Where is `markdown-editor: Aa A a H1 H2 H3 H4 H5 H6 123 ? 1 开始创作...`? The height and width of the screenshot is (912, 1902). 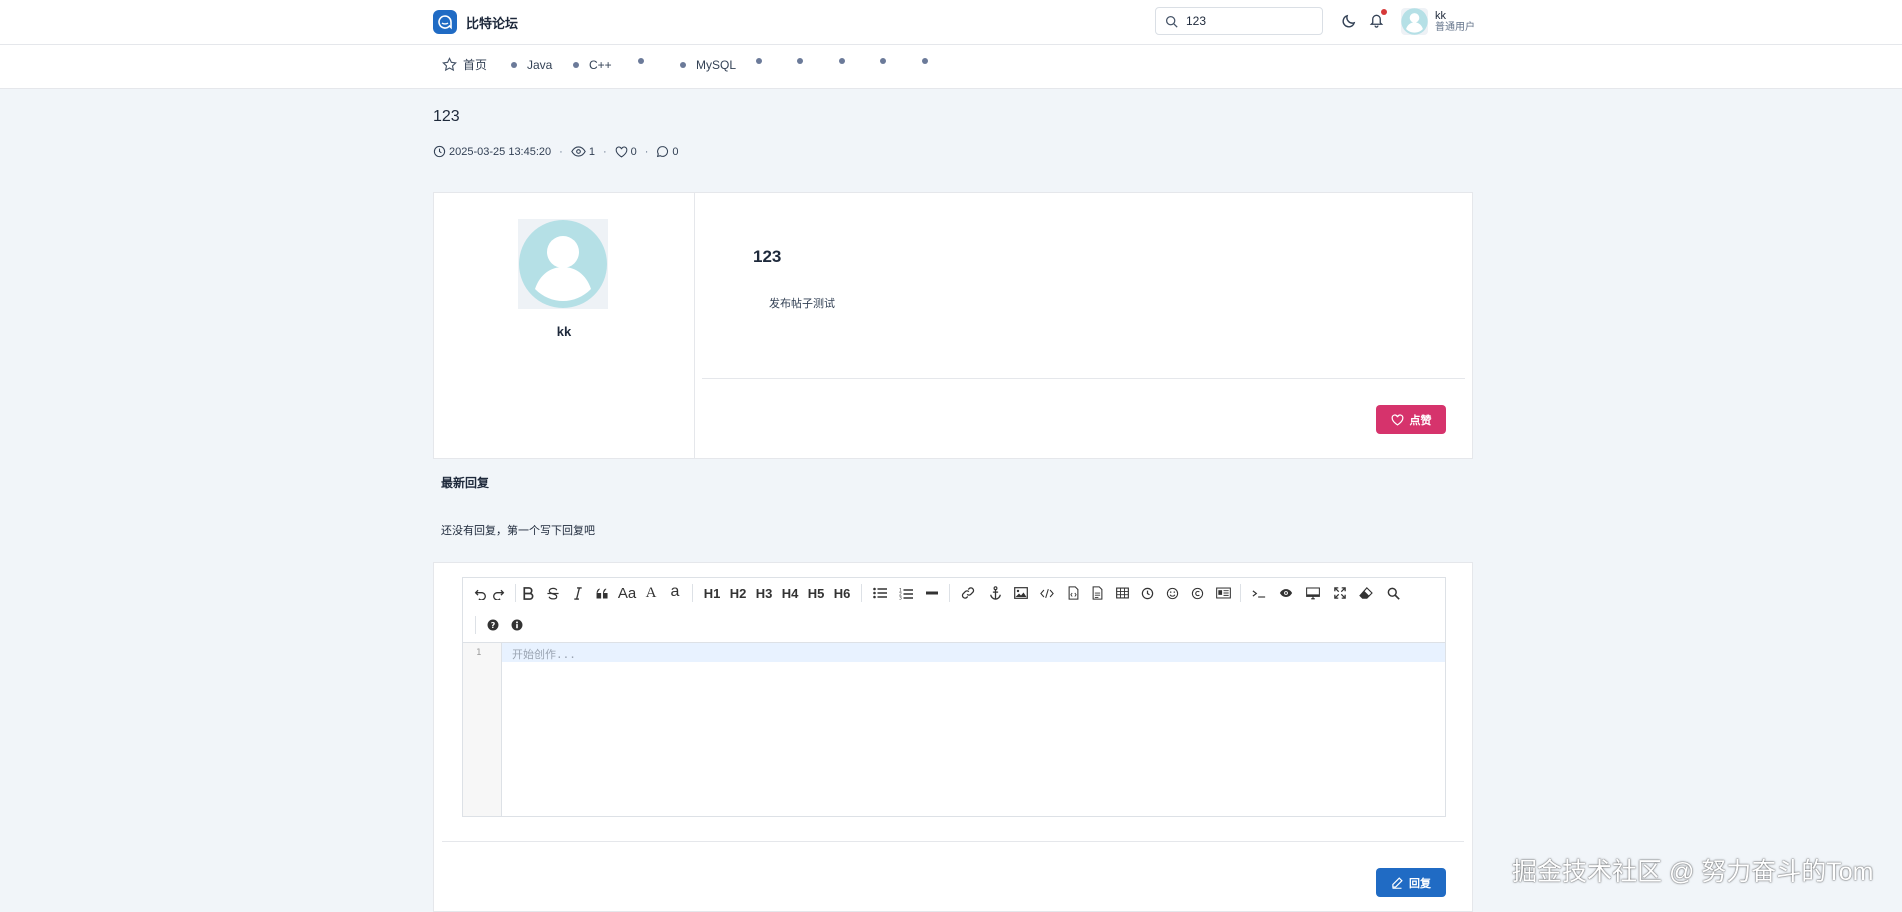
markdown-editor: Aa A a H1 H2 H3 H4 H5 H6 123 ? 1 开始创作... is located at coordinates (954, 697).